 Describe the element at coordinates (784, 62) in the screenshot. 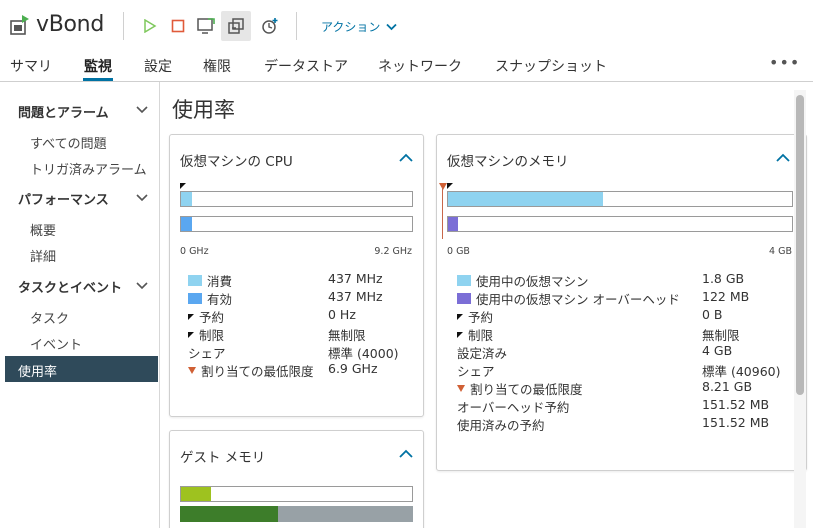

I see `more-tabs-button: •••` at that location.